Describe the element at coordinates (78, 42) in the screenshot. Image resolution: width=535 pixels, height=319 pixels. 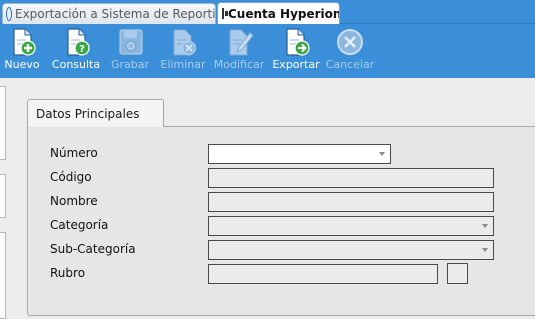
I see `query-document-icon: ?` at that location.